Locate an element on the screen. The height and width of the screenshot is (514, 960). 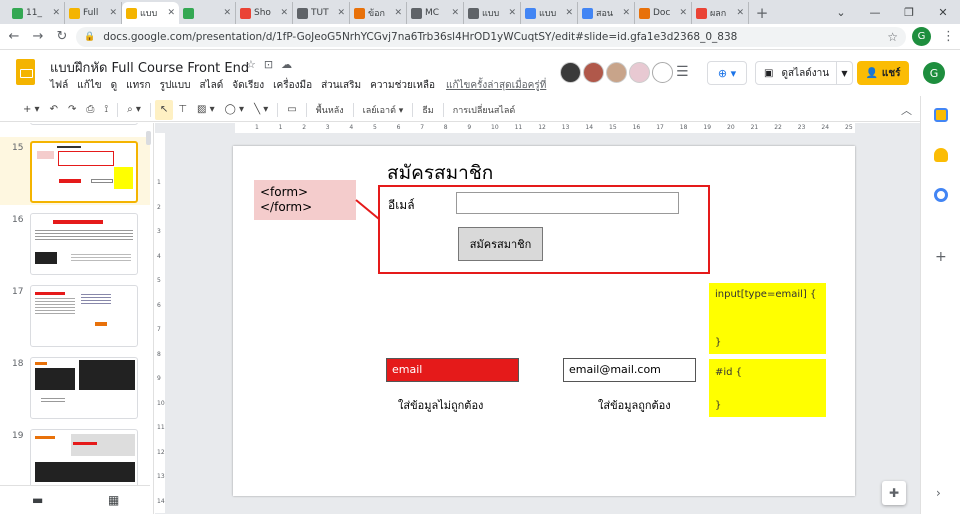
menu-item: จัดเรียง is located at coordinates (248, 85).